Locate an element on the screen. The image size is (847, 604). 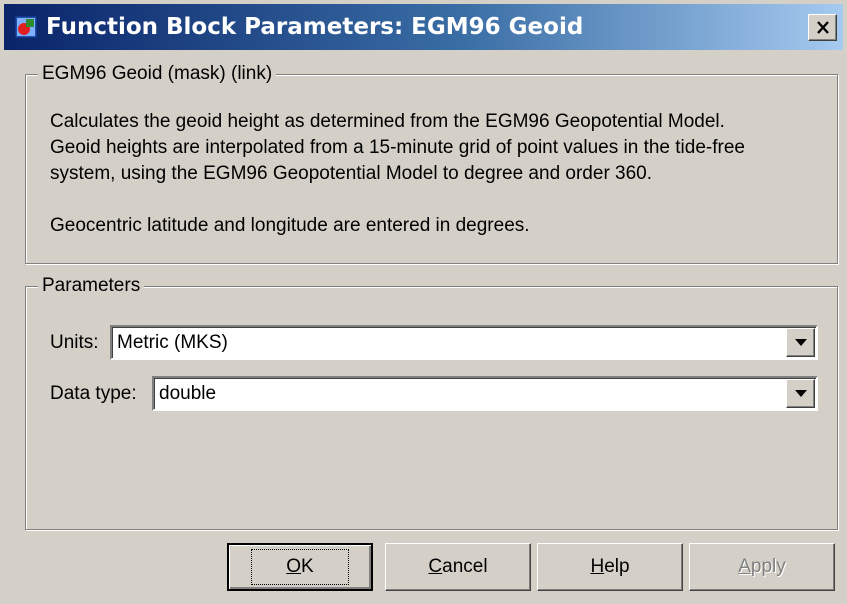
data-type-dropdown-button is located at coordinates (800, 393).